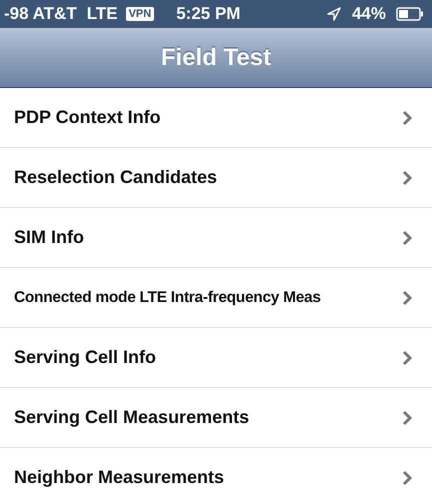 The image size is (432, 500). Describe the element at coordinates (102, 14) in the screenshot. I see `network-type: LTE` at that location.